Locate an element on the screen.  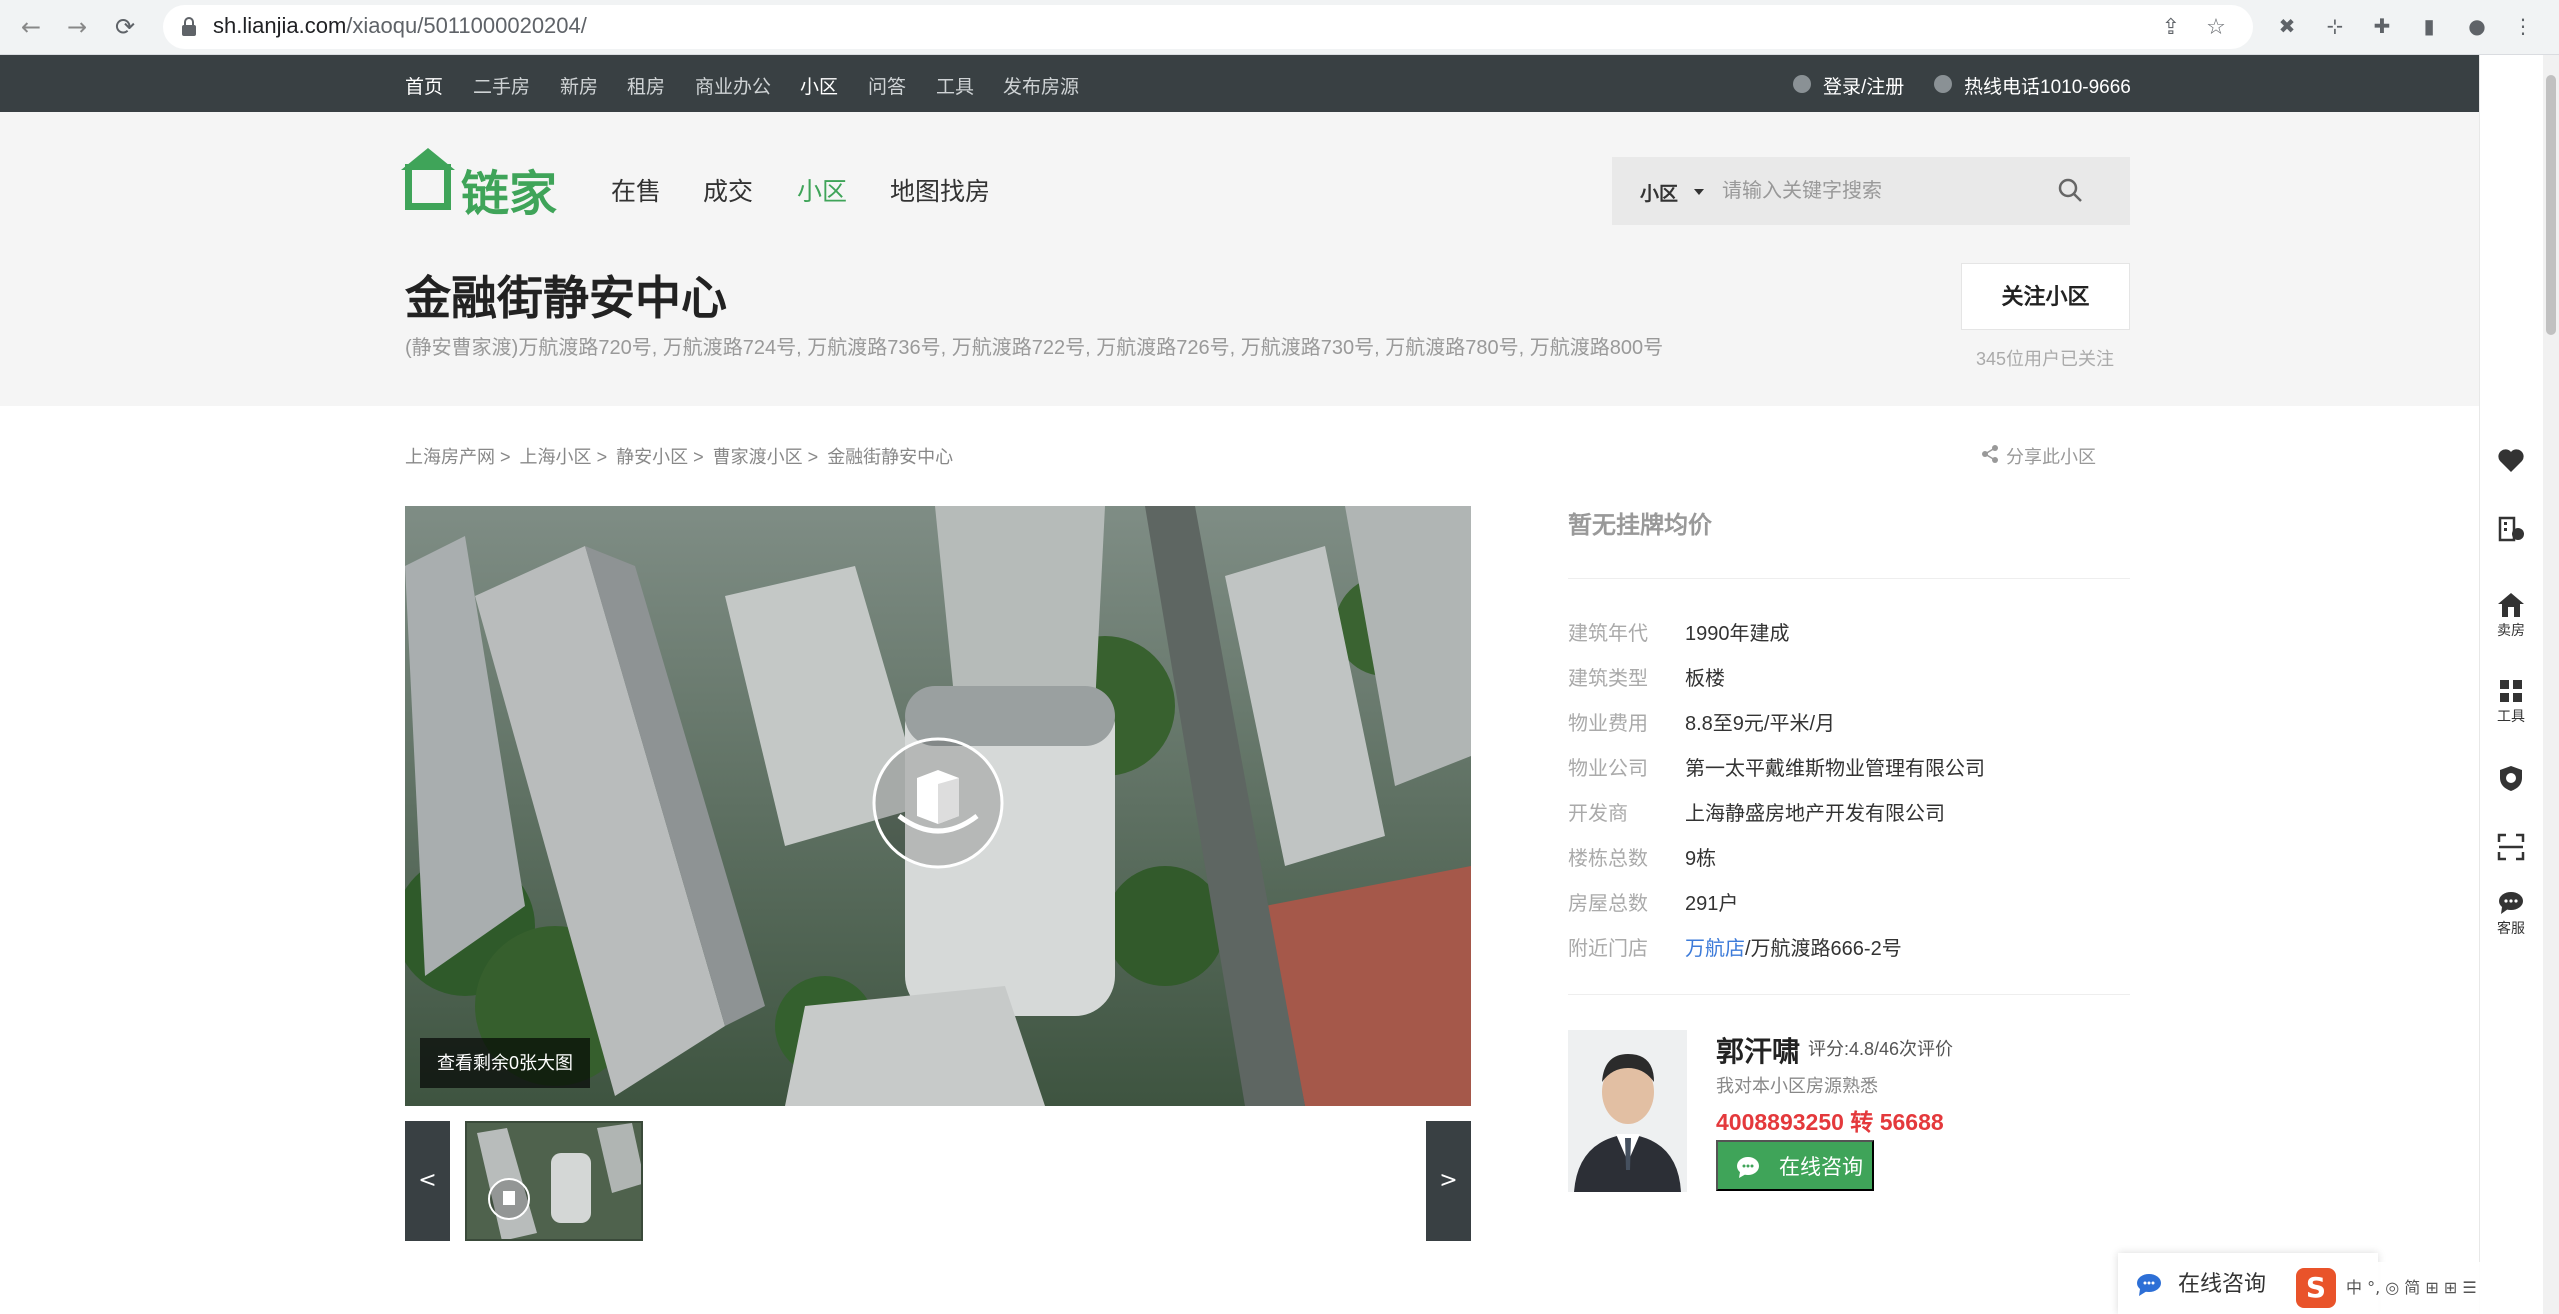
search-icon is located at coordinates (2070, 190).